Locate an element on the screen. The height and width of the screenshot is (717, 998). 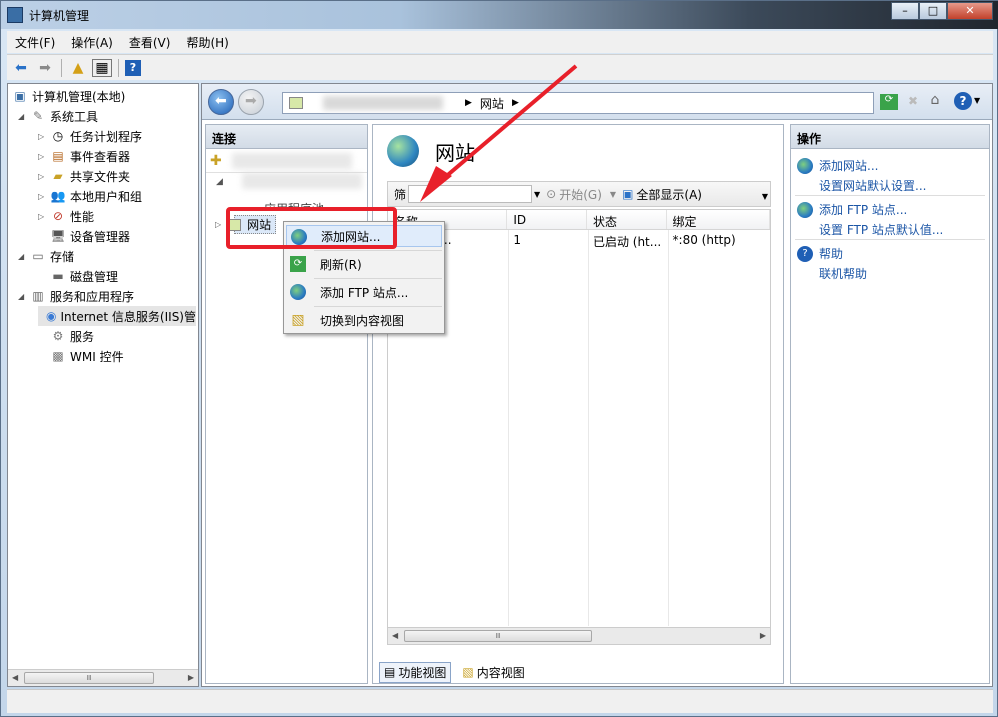
annotation-arrow is located at coordinates (499, 133).